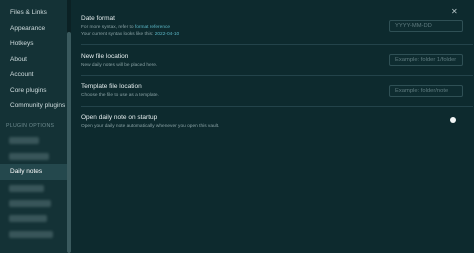  Describe the element at coordinates (453, 120) in the screenshot. I see `open-on-startup-toggle` at that location.